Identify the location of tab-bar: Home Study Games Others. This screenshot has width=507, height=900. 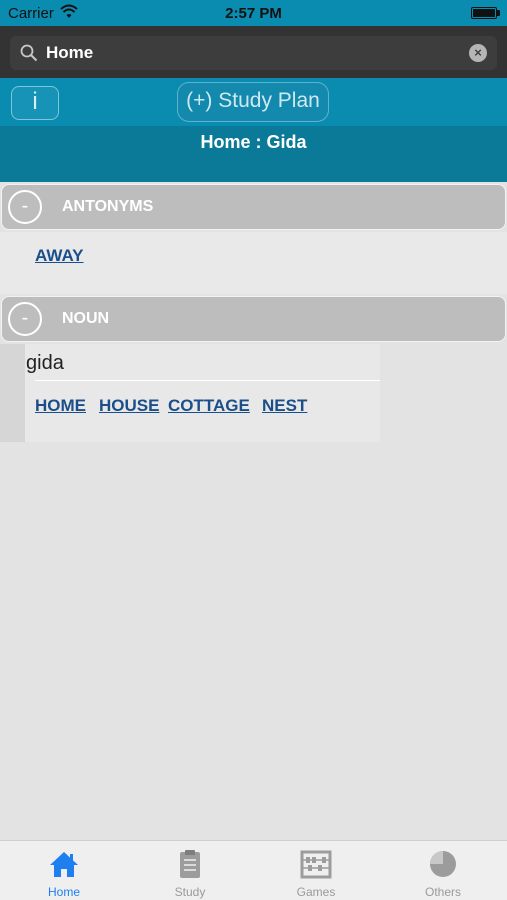
(253, 870).